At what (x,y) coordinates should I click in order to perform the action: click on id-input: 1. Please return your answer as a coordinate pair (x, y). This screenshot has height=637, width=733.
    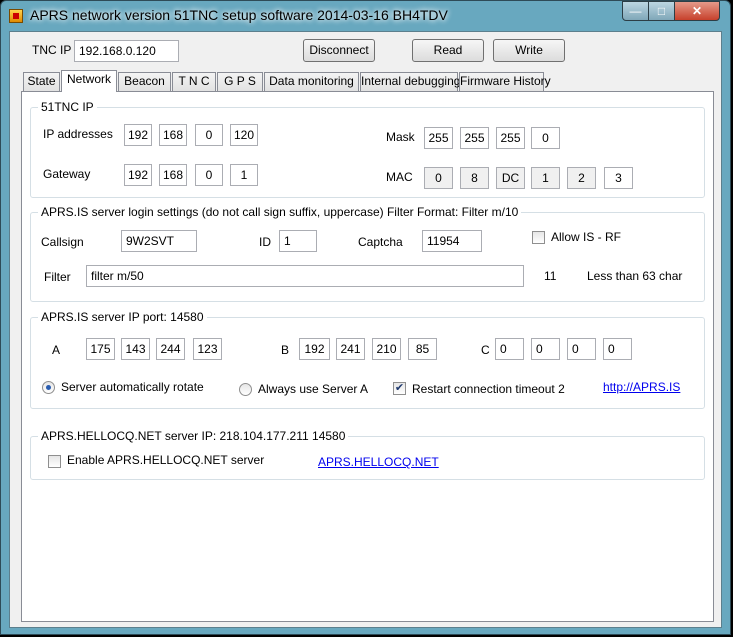
    Looking at the image, I should click on (298, 241).